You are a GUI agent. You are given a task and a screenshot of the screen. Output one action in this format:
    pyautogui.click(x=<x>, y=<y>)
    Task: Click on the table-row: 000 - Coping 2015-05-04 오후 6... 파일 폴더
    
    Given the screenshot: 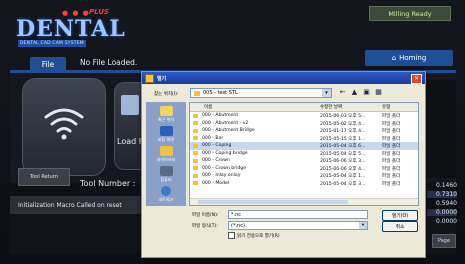 What is the action you would take?
    pyautogui.click(x=304, y=146)
    